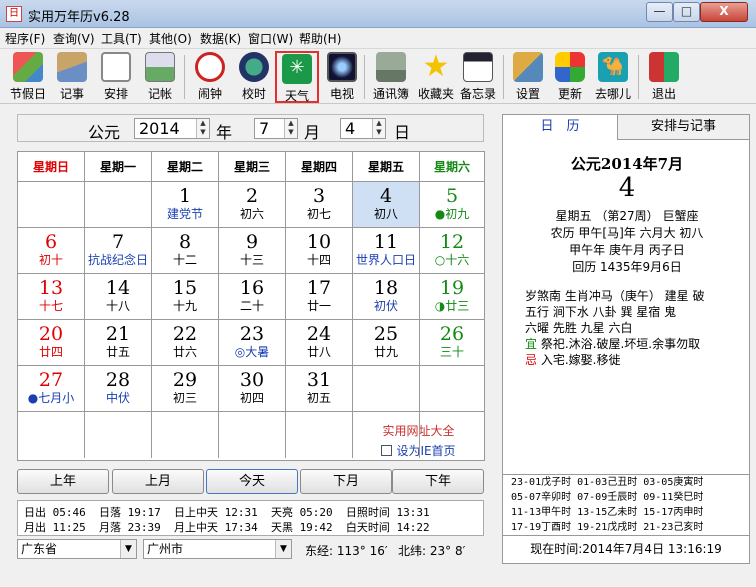 The height and width of the screenshot is (587, 756). What do you see at coordinates (560, 127) in the screenshot?
I see `tab-calendar: 日 历` at bounding box center [560, 127].